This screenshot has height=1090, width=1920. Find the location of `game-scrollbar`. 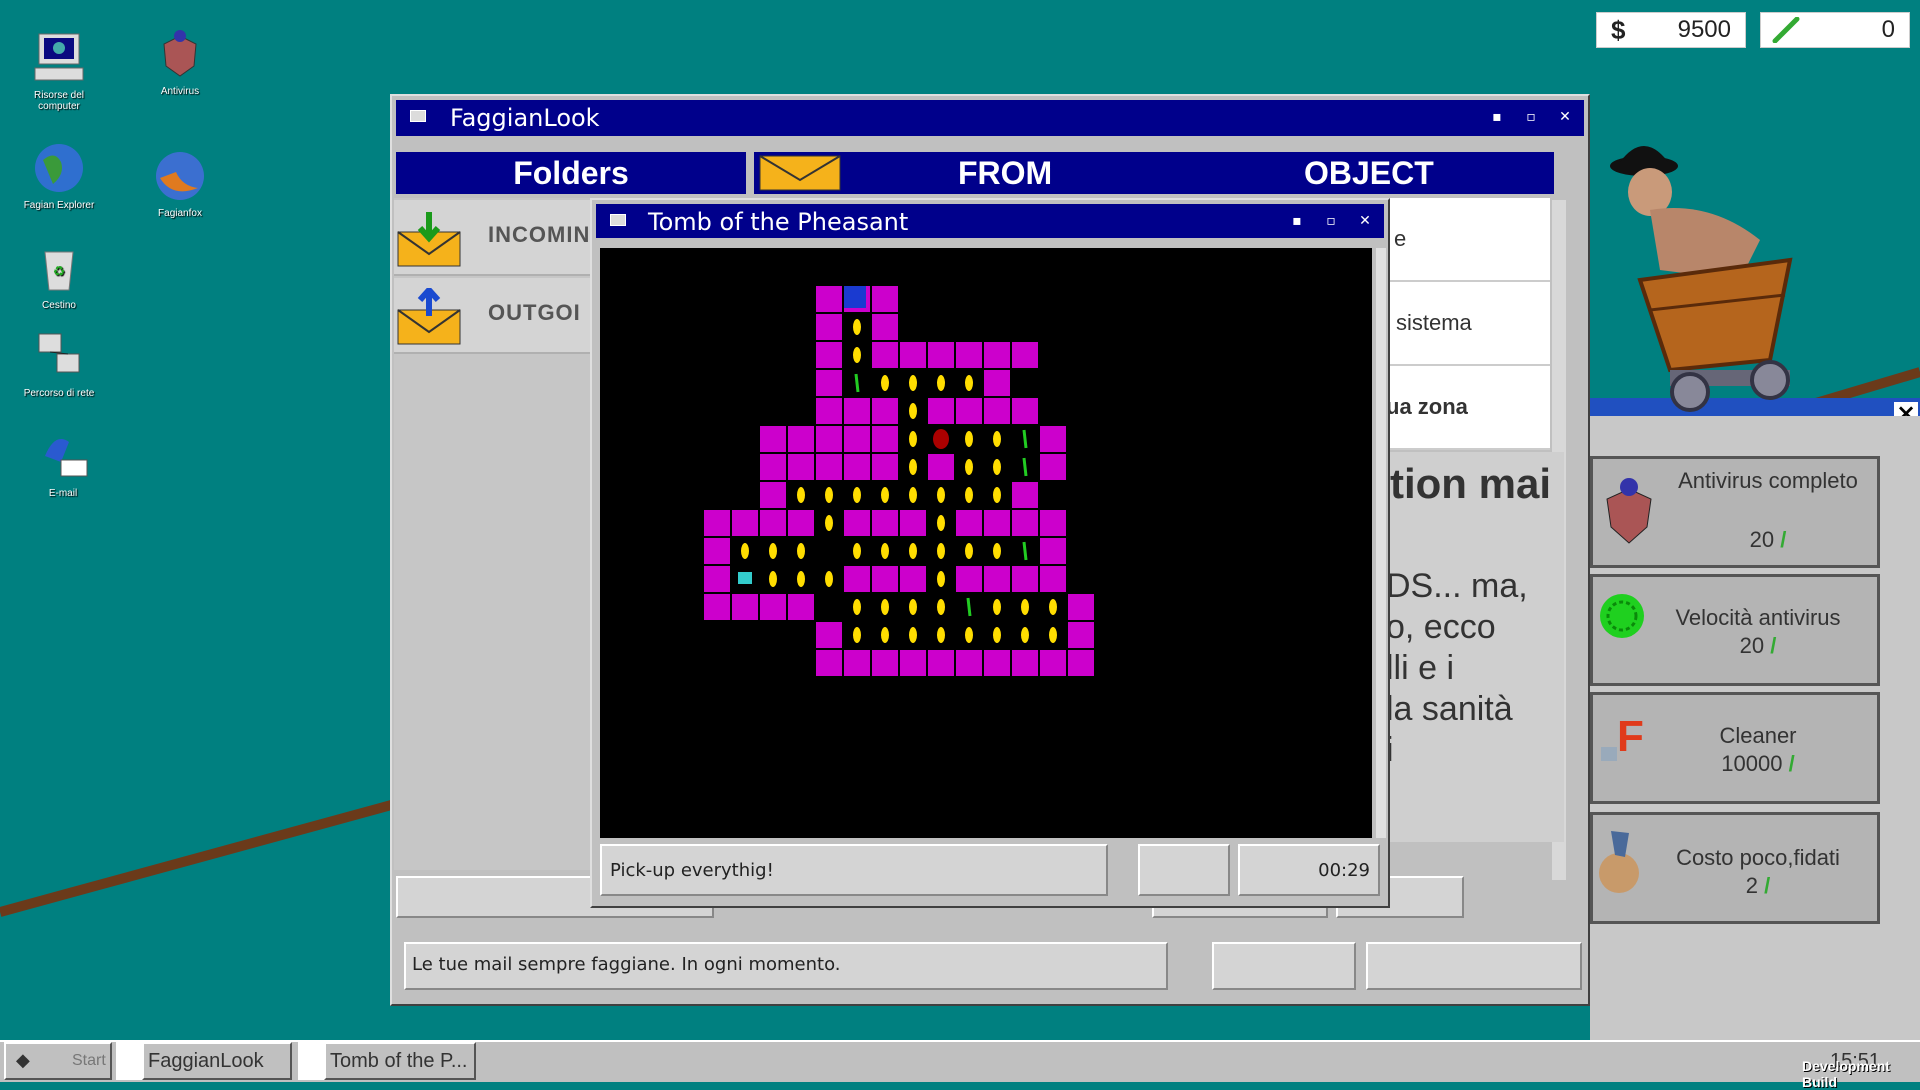

game-scrollbar is located at coordinates (1381, 543).